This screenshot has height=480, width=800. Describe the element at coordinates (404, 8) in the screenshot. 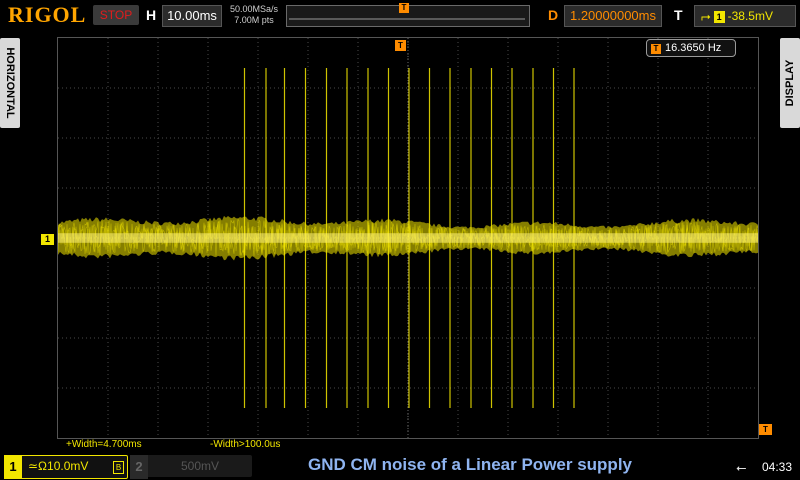

I see `trigger-position-icon: T` at that location.